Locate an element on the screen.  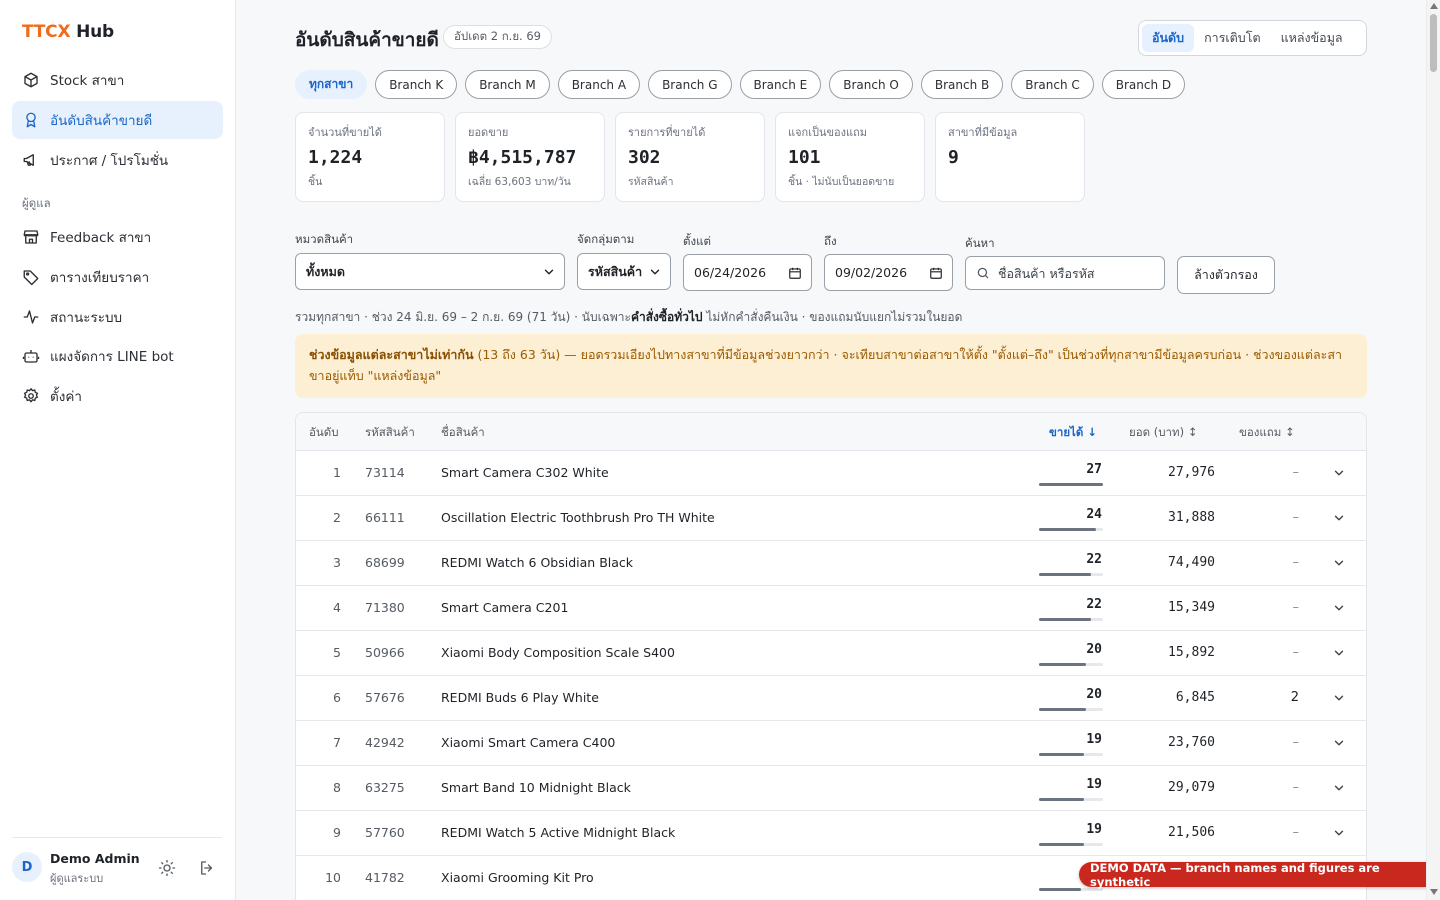
row-rank: 9 is located at coordinates (337, 832).